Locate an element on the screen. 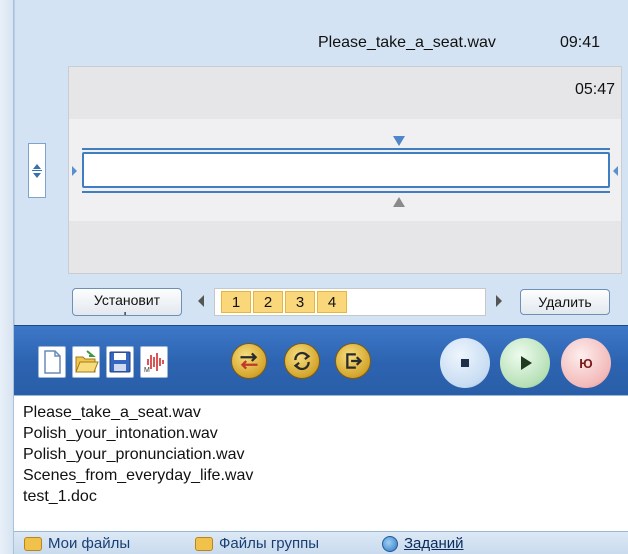 This screenshot has height=554, width=628. track-number-4: 4 is located at coordinates (332, 302).